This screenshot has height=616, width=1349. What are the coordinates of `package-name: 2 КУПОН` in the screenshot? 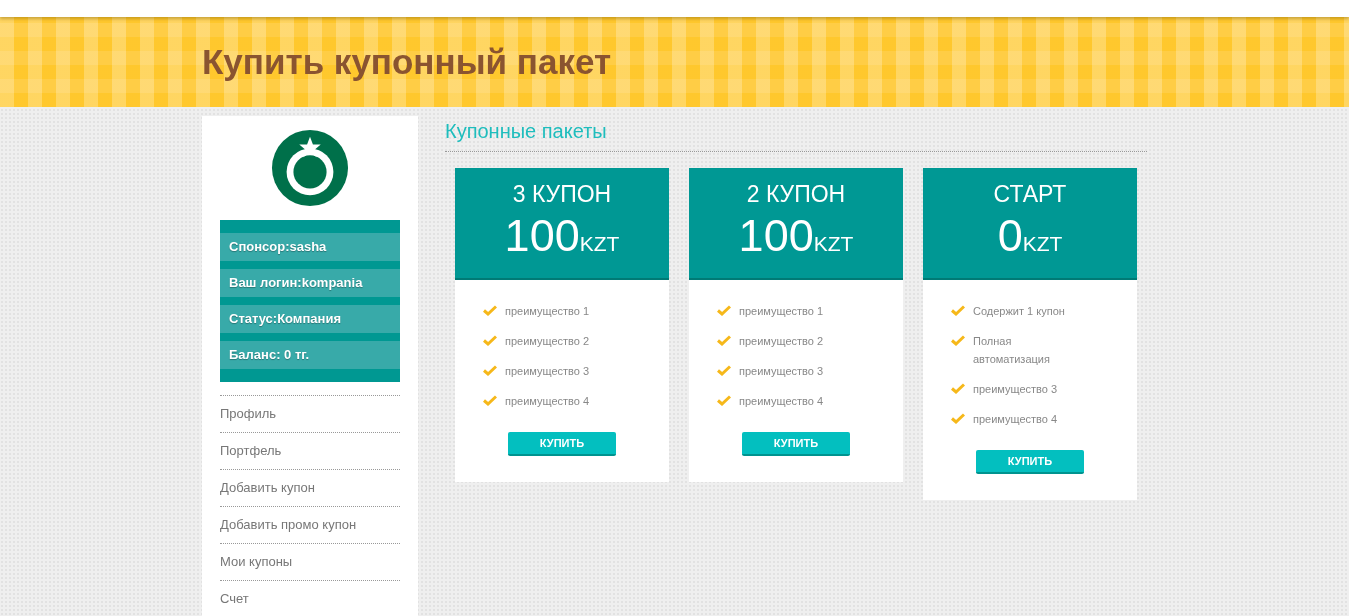 It's located at (796, 194).